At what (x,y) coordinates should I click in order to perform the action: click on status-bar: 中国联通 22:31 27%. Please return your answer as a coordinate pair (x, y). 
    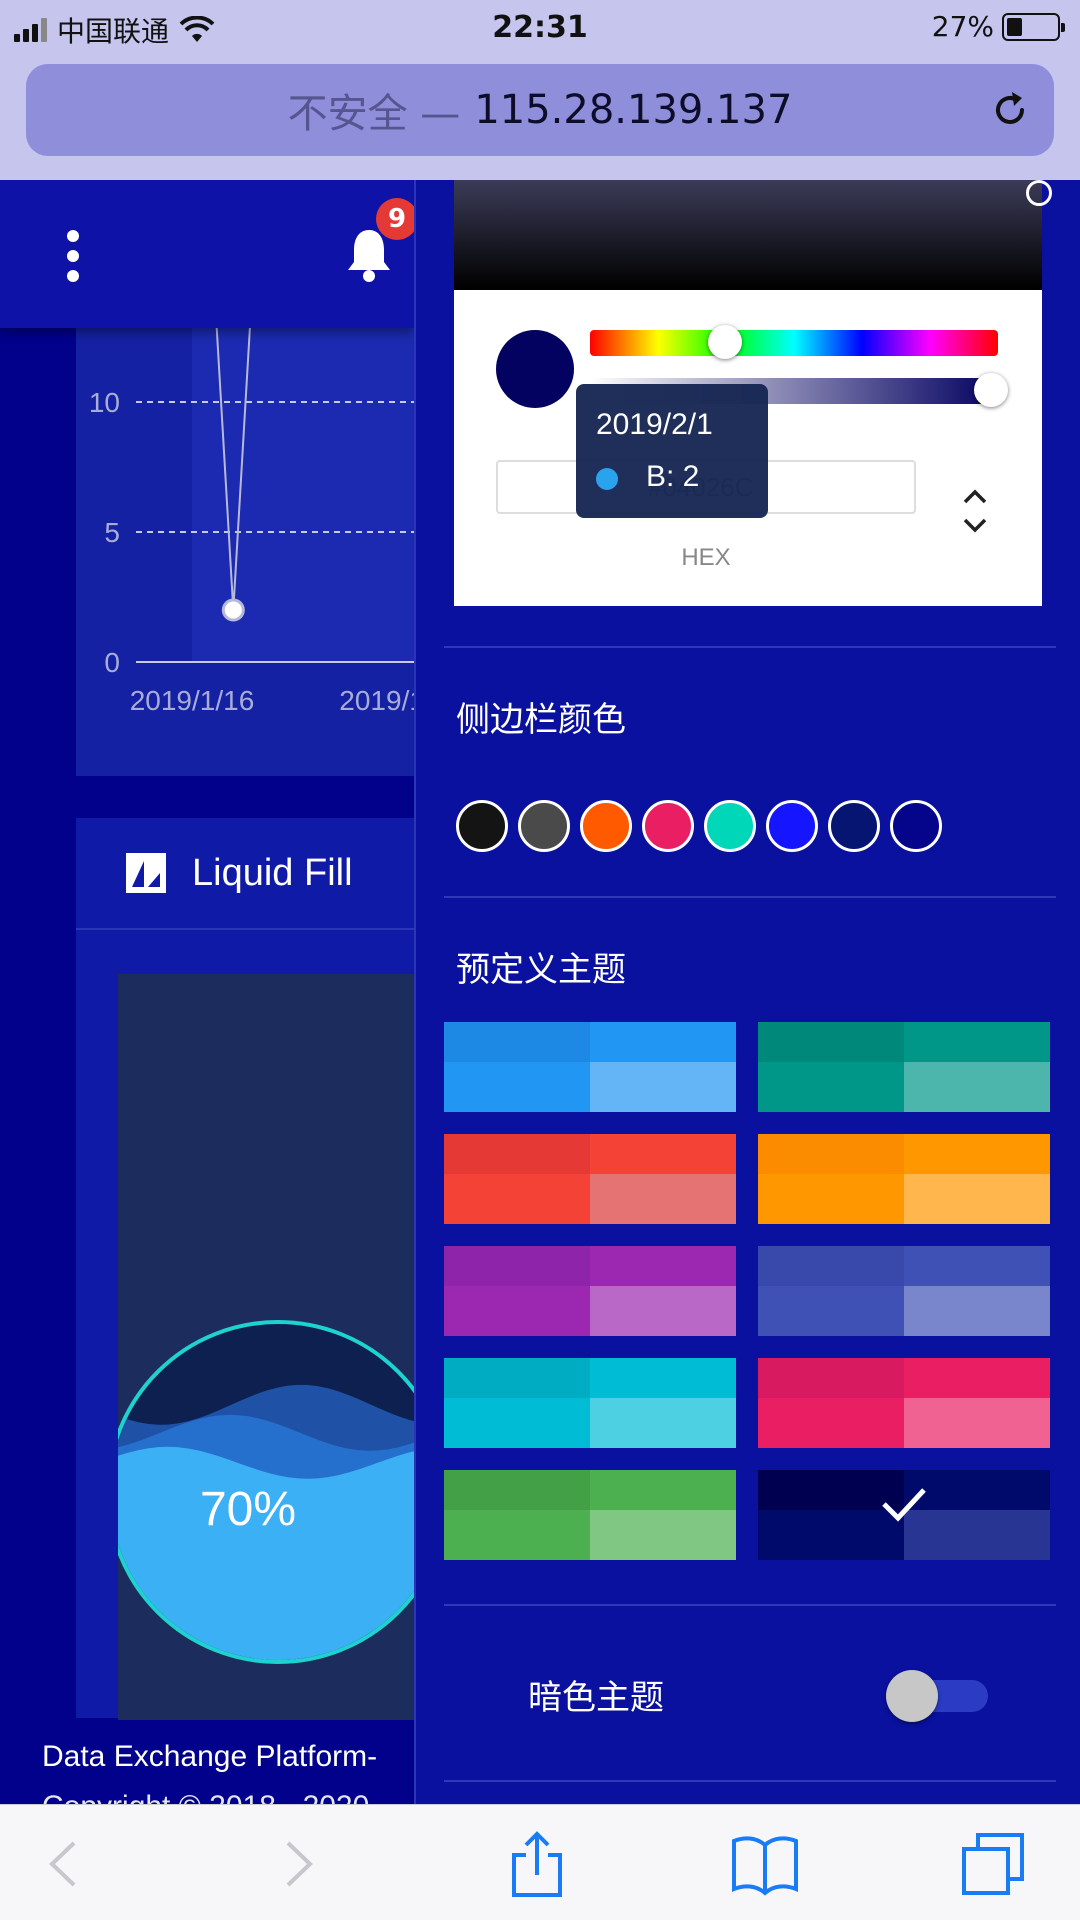
    Looking at the image, I should click on (540, 28).